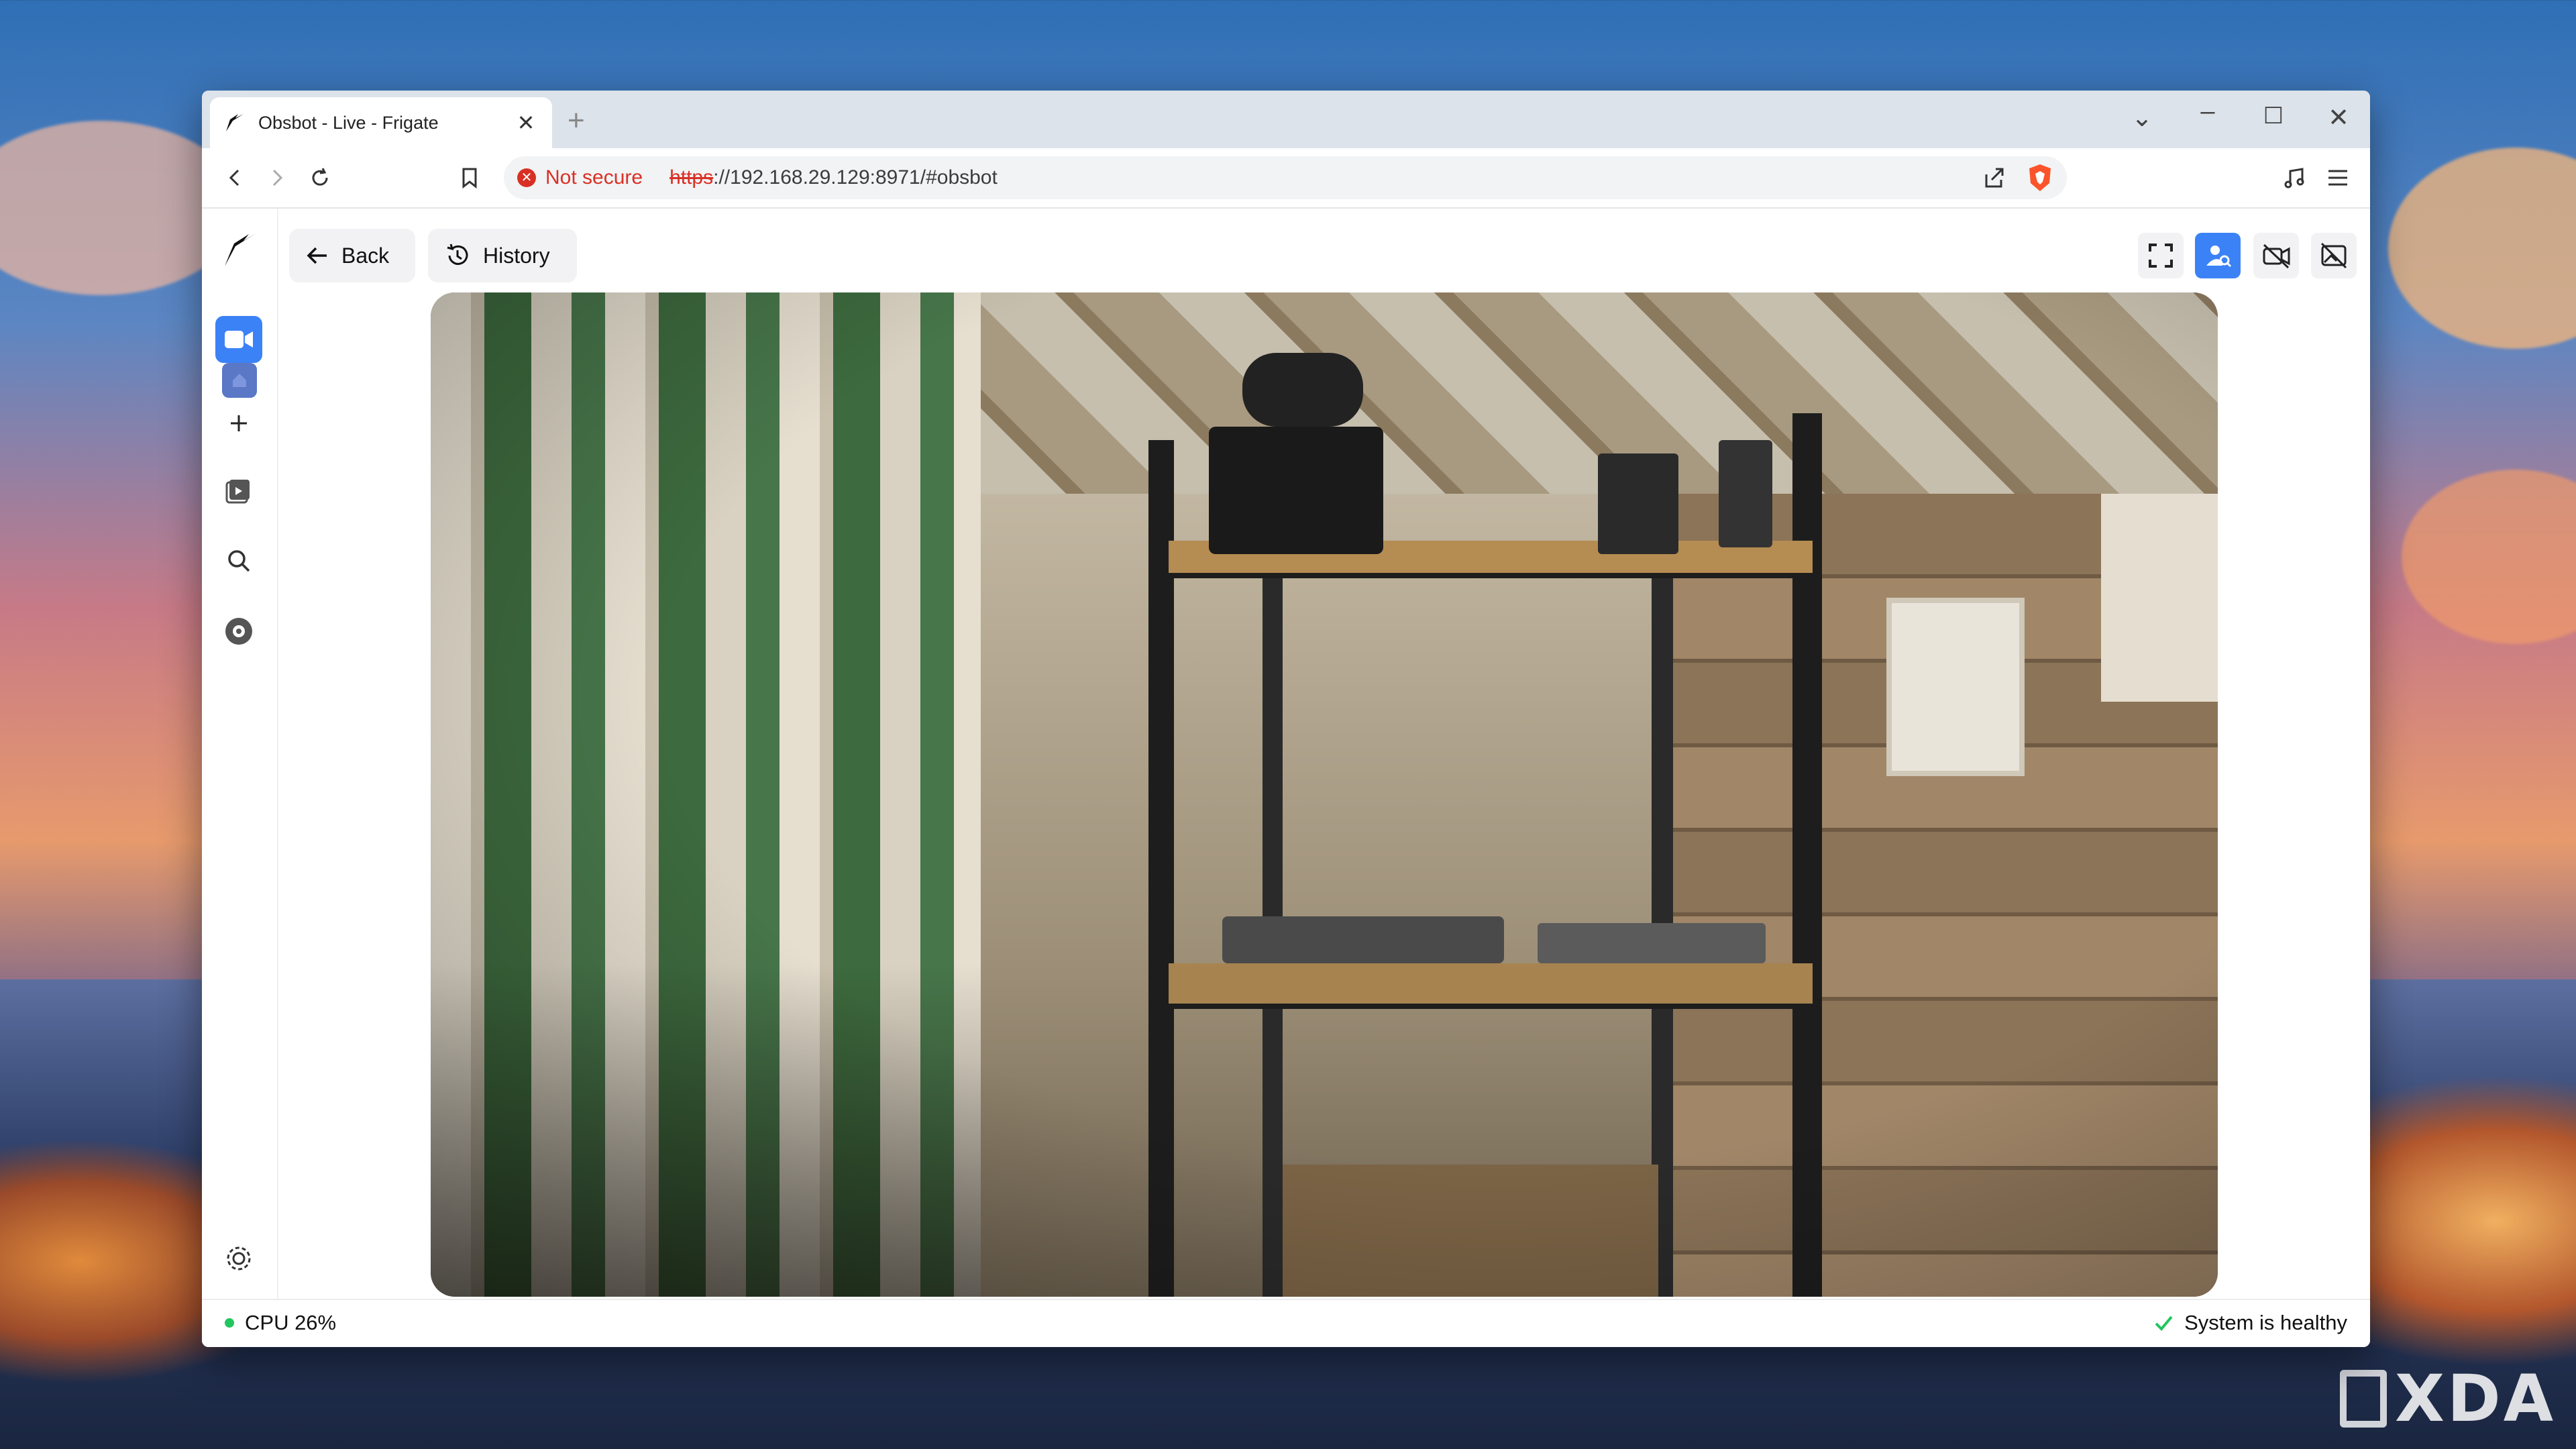 This screenshot has height=1449, width=2576. What do you see at coordinates (235, 122) in the screenshot?
I see `frigate-favicon-icon` at bounding box center [235, 122].